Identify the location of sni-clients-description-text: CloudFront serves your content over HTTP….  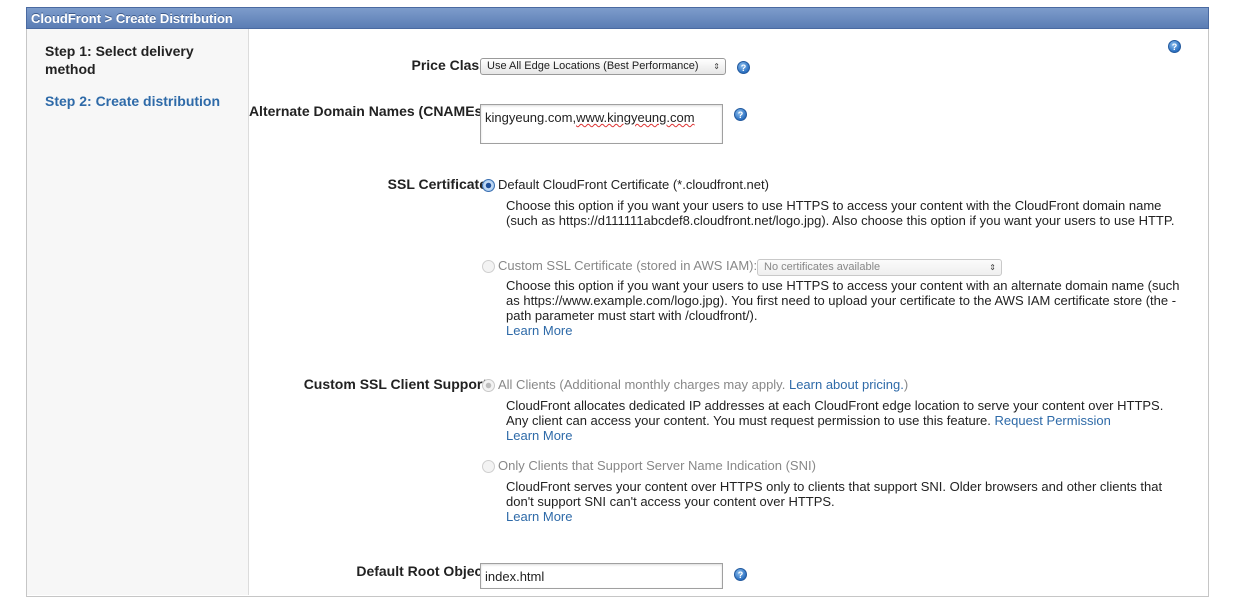
(834, 494).